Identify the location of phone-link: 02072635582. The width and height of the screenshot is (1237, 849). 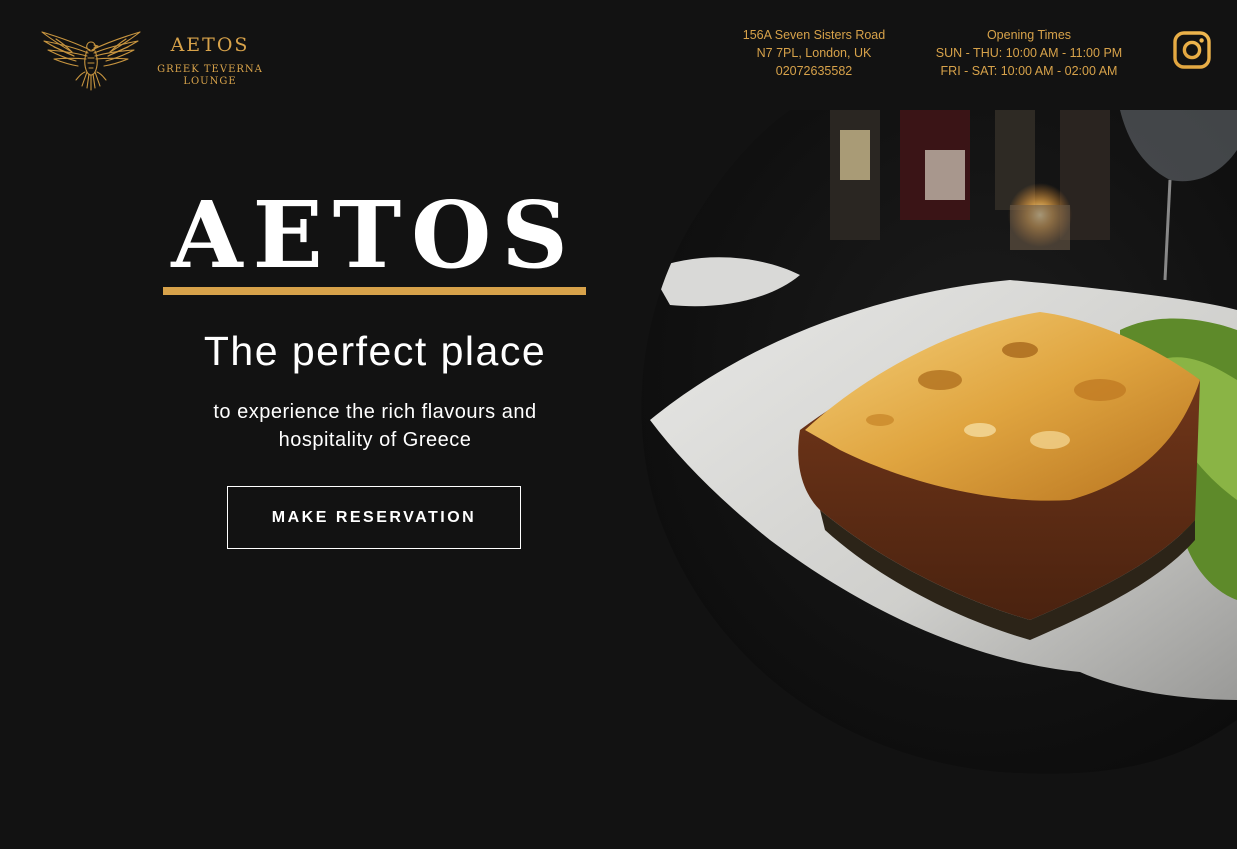
(814, 71).